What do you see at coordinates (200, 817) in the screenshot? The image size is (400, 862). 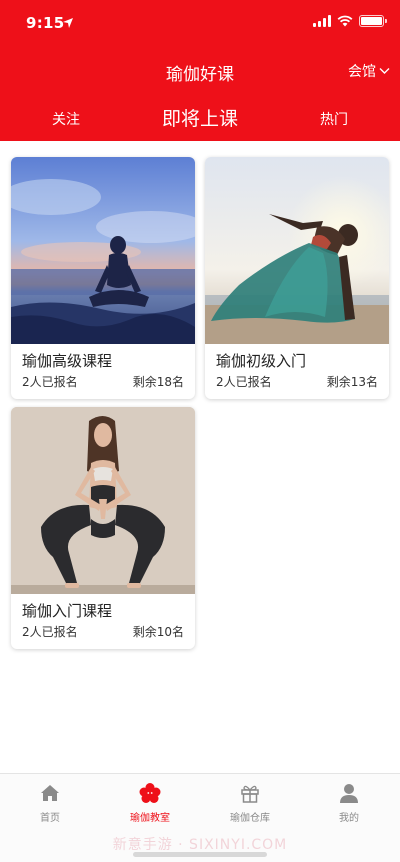 I see `bottom-tab-bar: 首页 瑜伽教室 瑜伽仓库 我的 新意手游 · SIXINYI.COM` at bounding box center [200, 817].